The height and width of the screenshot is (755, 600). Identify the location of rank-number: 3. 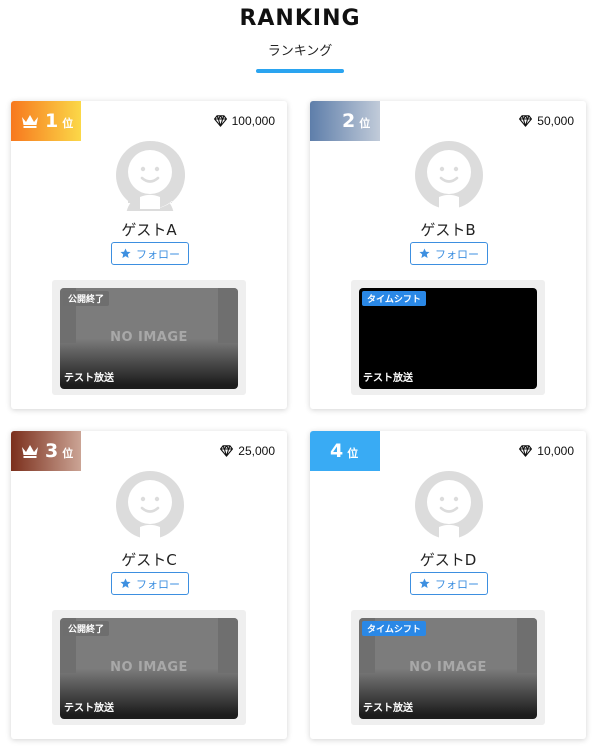
(52, 451).